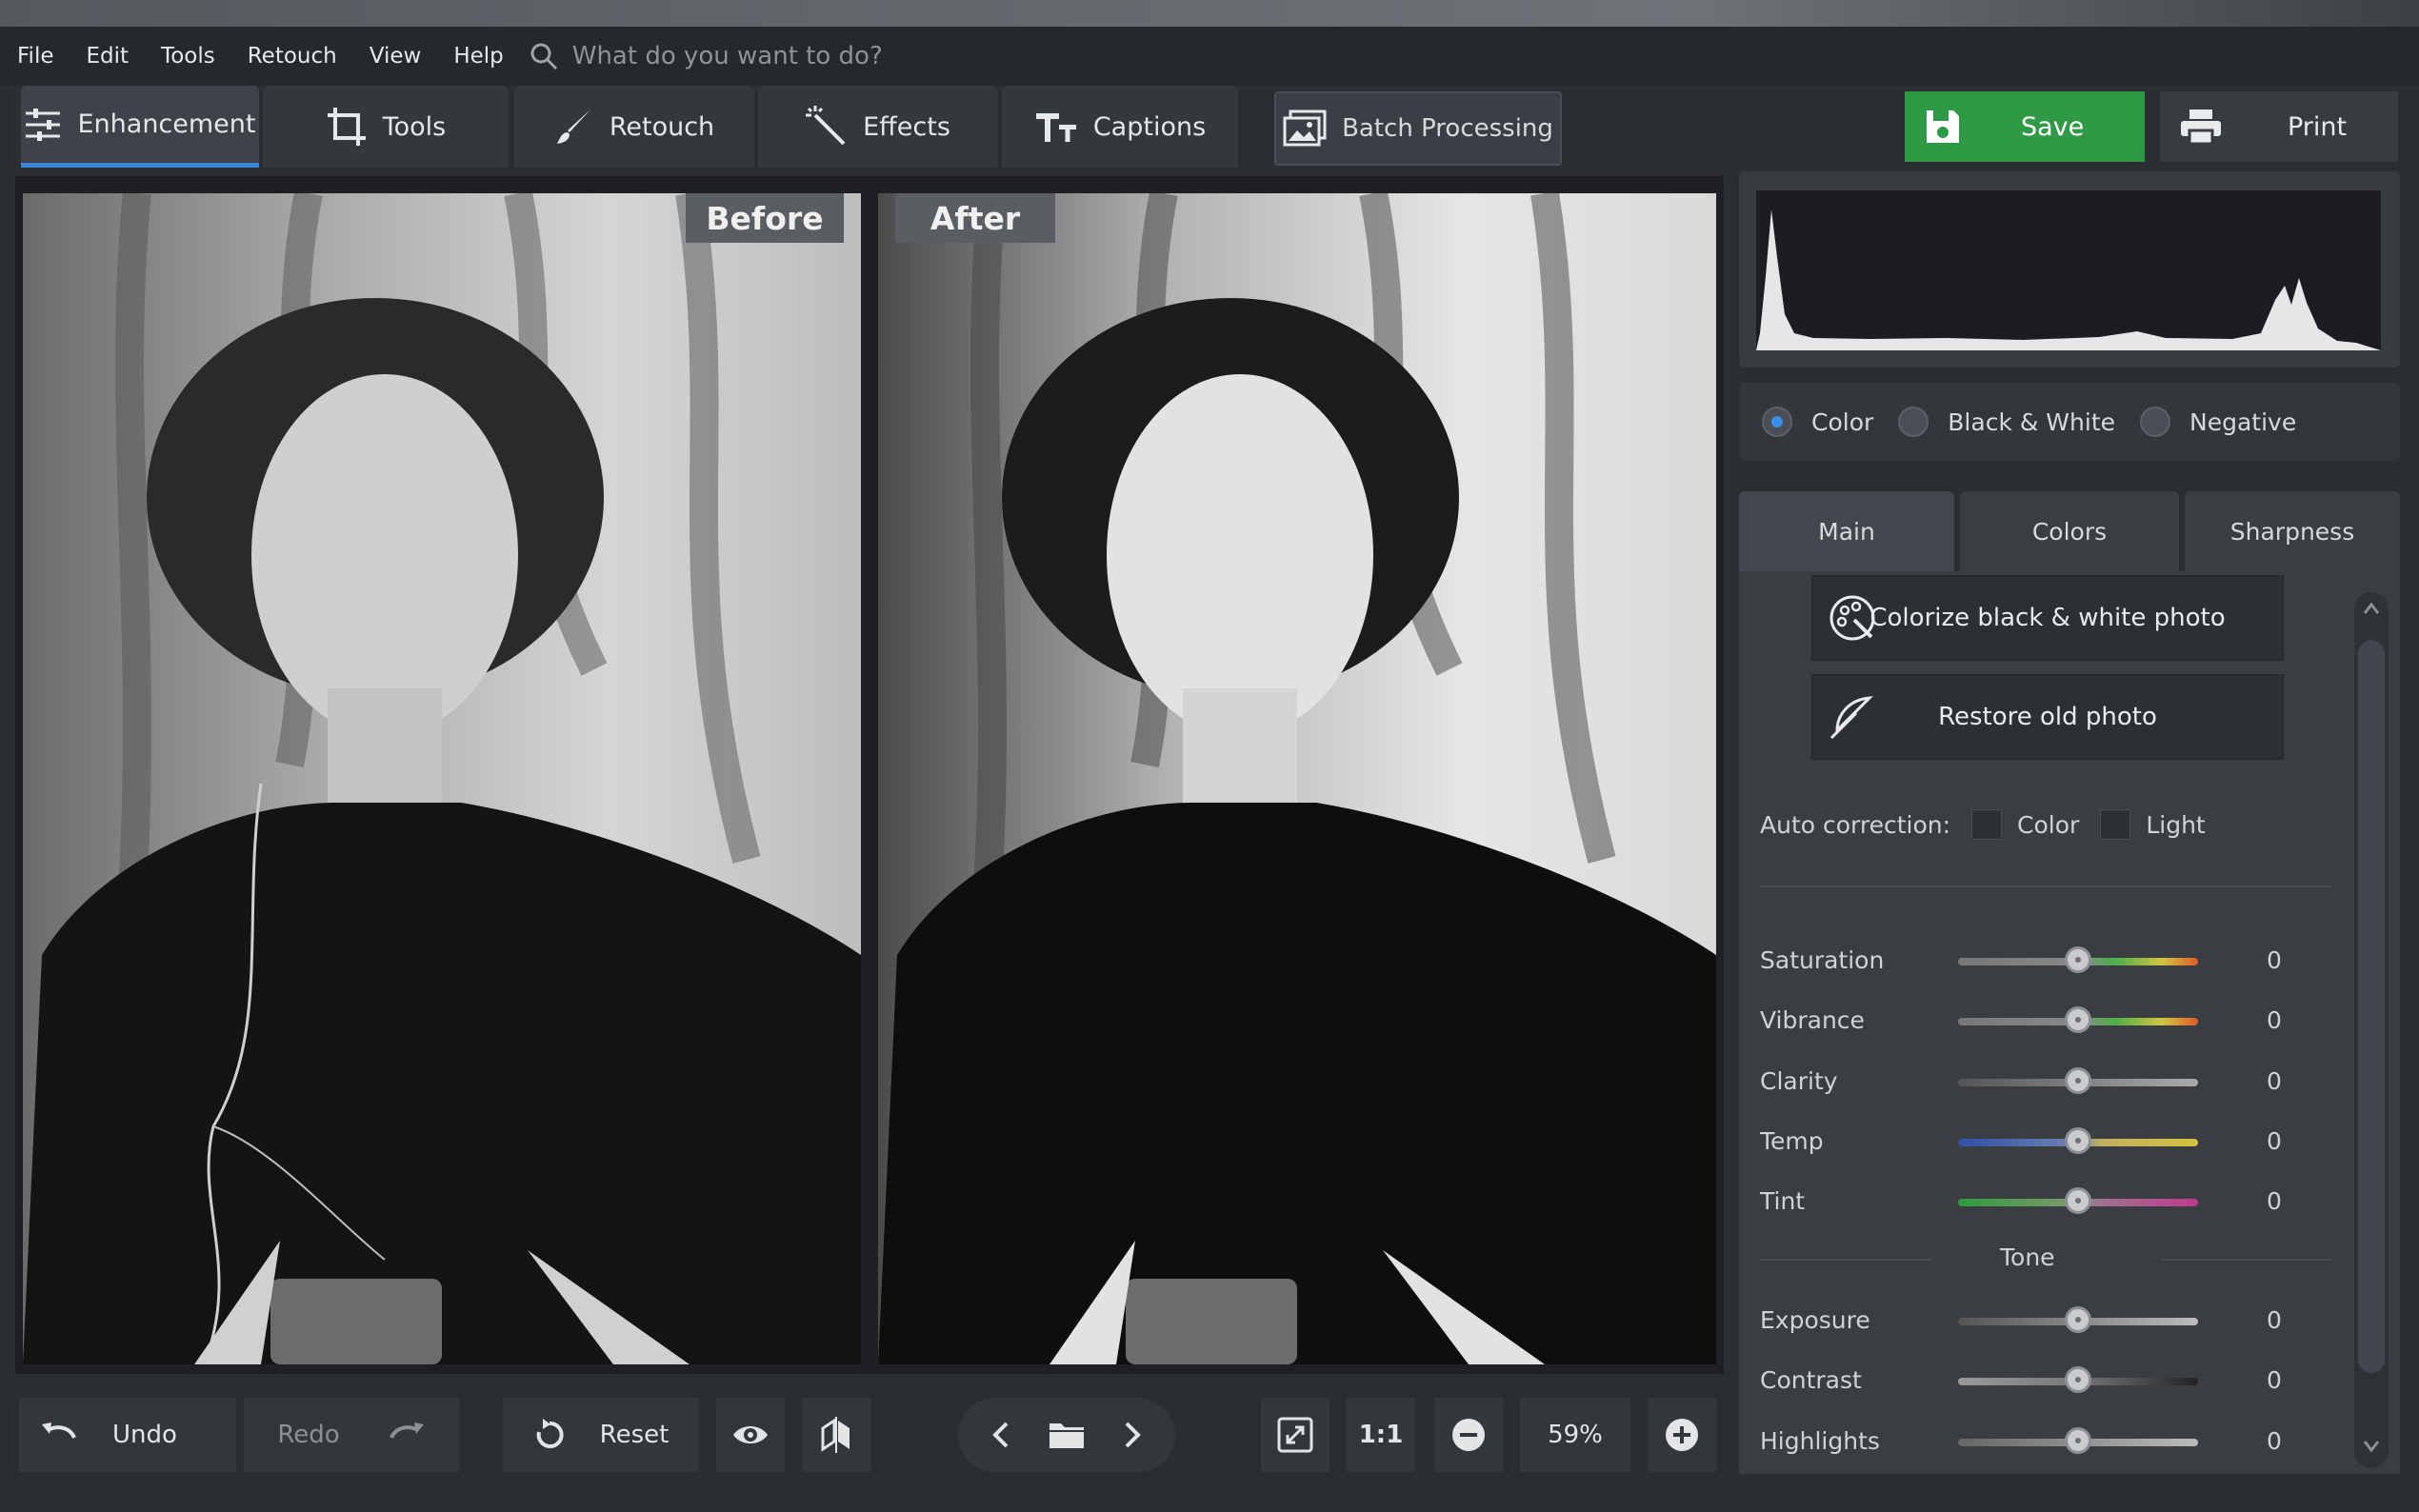 The image size is (2419, 1512). I want to click on tint-label: Tint, so click(1783, 1201).